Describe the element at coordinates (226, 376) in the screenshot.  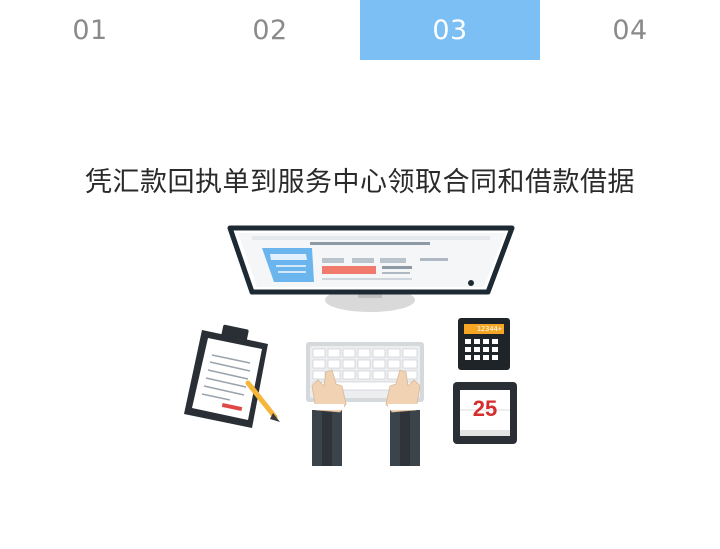
I see `clipboard-icon` at that location.